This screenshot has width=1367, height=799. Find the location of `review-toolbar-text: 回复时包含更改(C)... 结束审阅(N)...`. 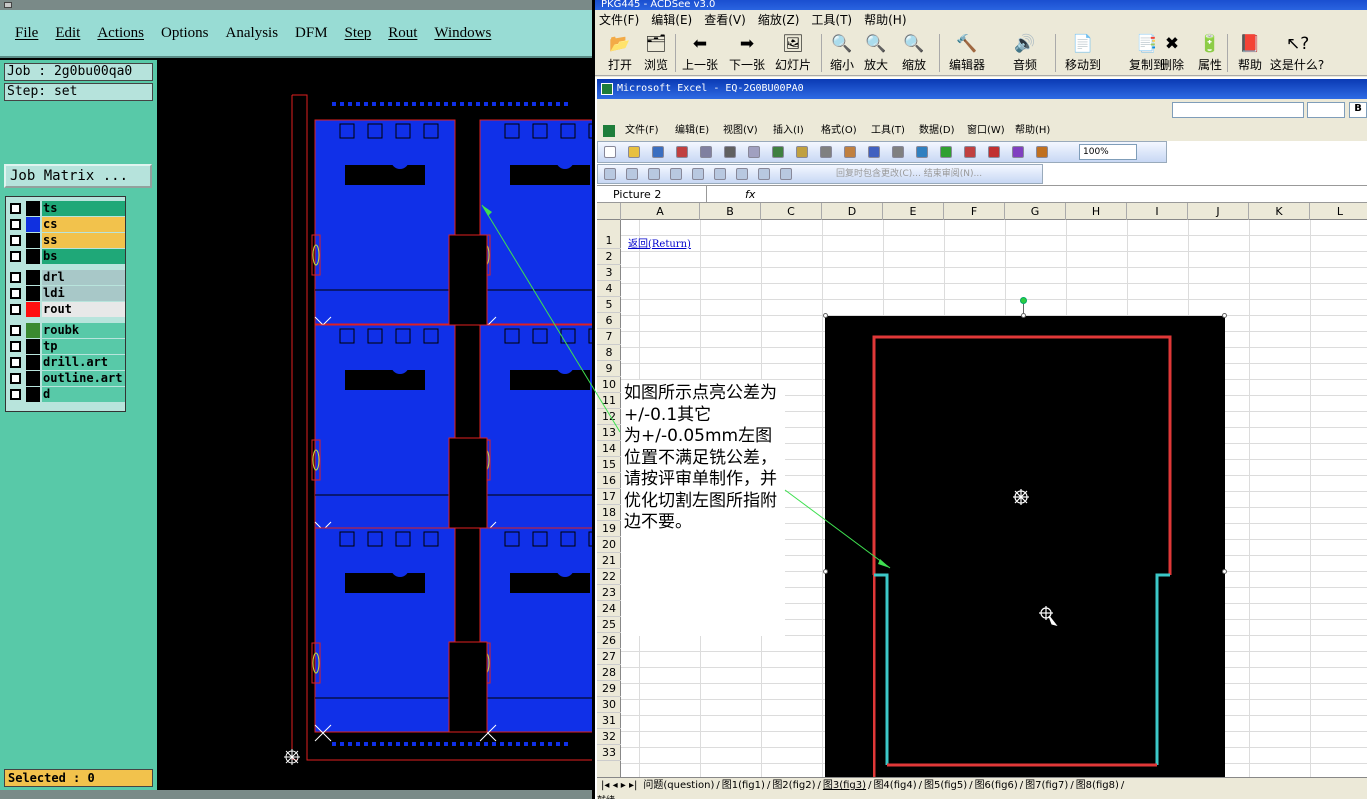

review-toolbar-text: 回复时包含更改(C)... 结束审阅(N)... is located at coordinates (909, 174).